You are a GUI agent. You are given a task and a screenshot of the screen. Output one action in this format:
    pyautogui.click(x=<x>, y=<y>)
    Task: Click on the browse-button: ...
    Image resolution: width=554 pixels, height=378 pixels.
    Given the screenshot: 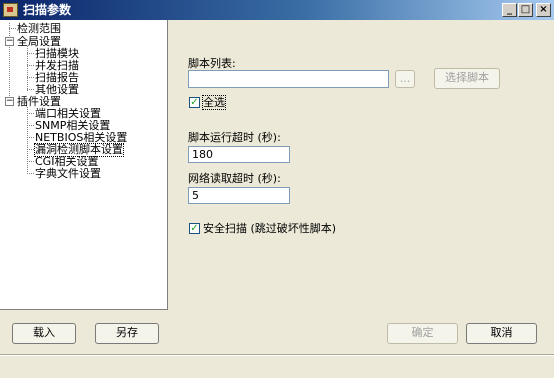 What is the action you would take?
    pyautogui.click(x=405, y=79)
    